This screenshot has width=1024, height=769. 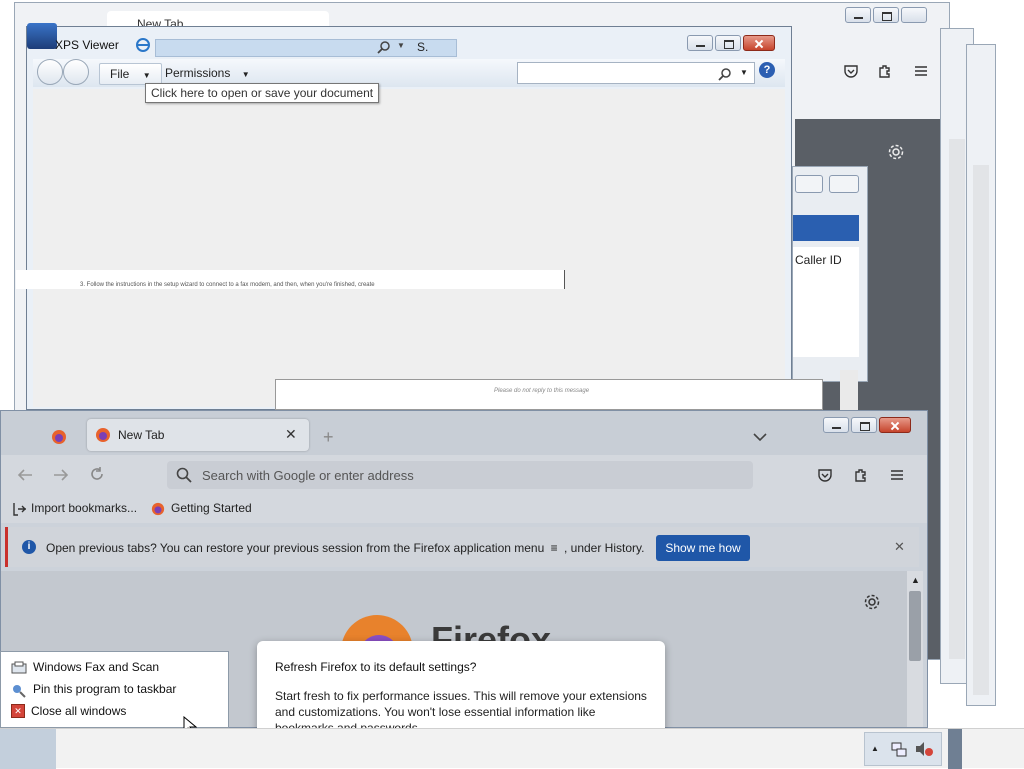 What do you see at coordinates (198, 73) in the screenshot?
I see `permissions-menu-label: Permissions` at bounding box center [198, 73].